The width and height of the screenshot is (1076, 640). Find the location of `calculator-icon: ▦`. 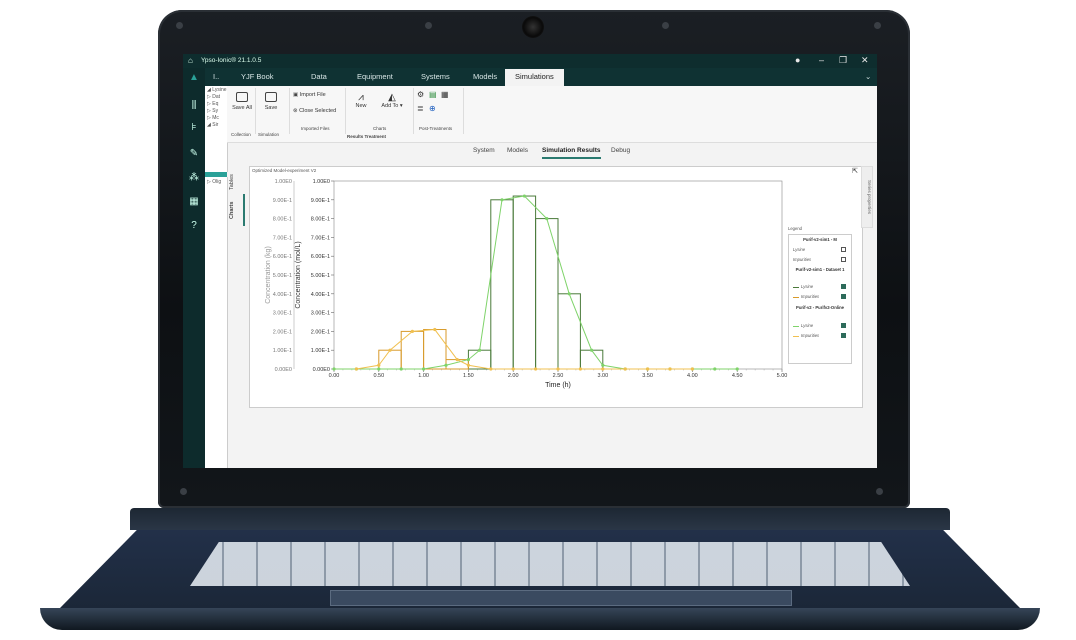

calculator-icon: ▦ is located at coordinates (194, 202).